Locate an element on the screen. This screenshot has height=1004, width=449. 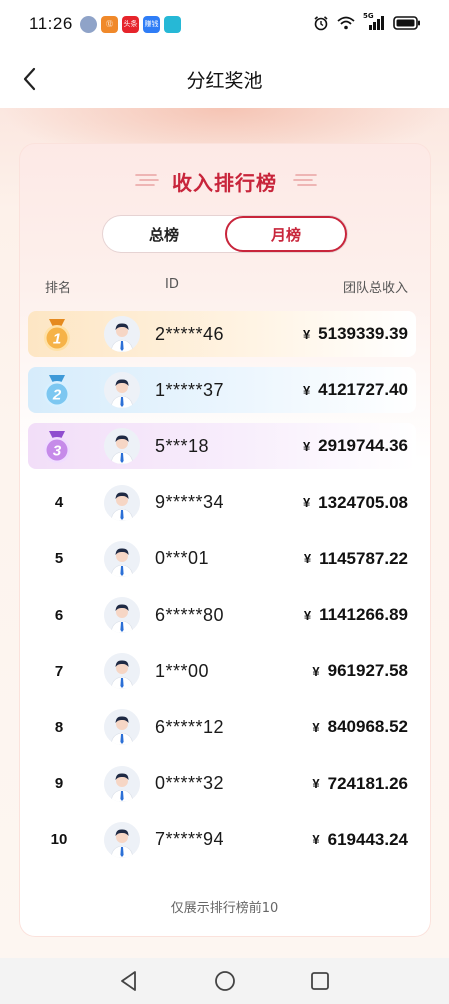
status-indicators: 5G is located at coordinates (367, 21).